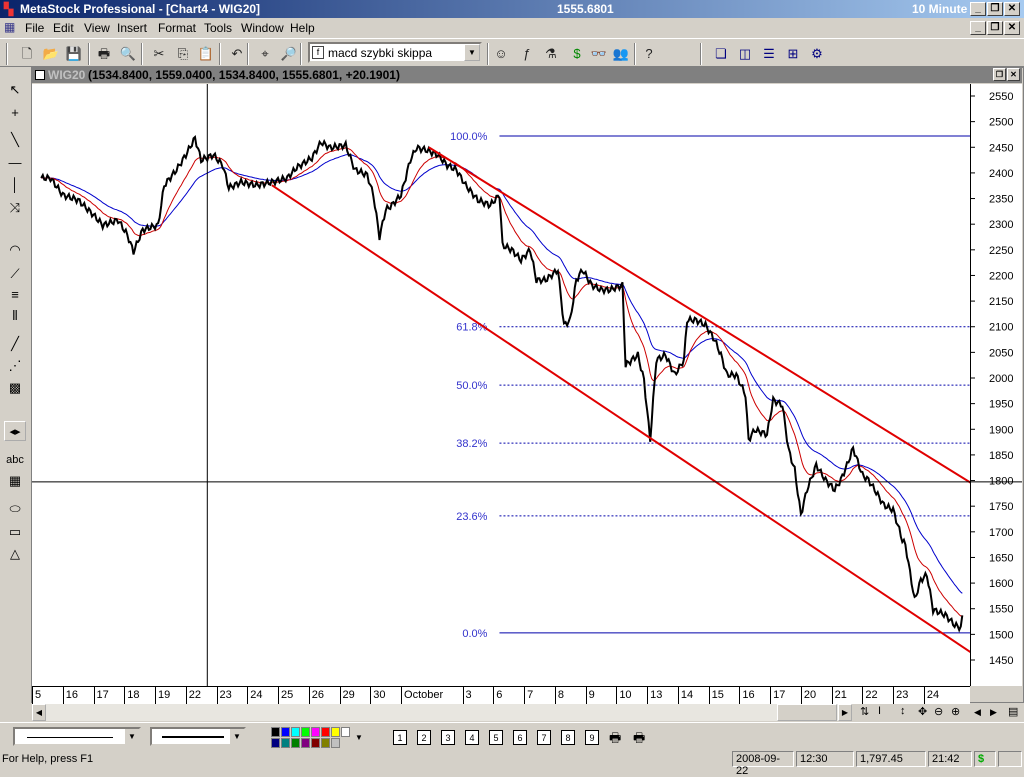 This screenshot has width=1024, height=777. What do you see at coordinates (501, 54) in the screenshot?
I see `expert-icon: ☺` at bounding box center [501, 54].